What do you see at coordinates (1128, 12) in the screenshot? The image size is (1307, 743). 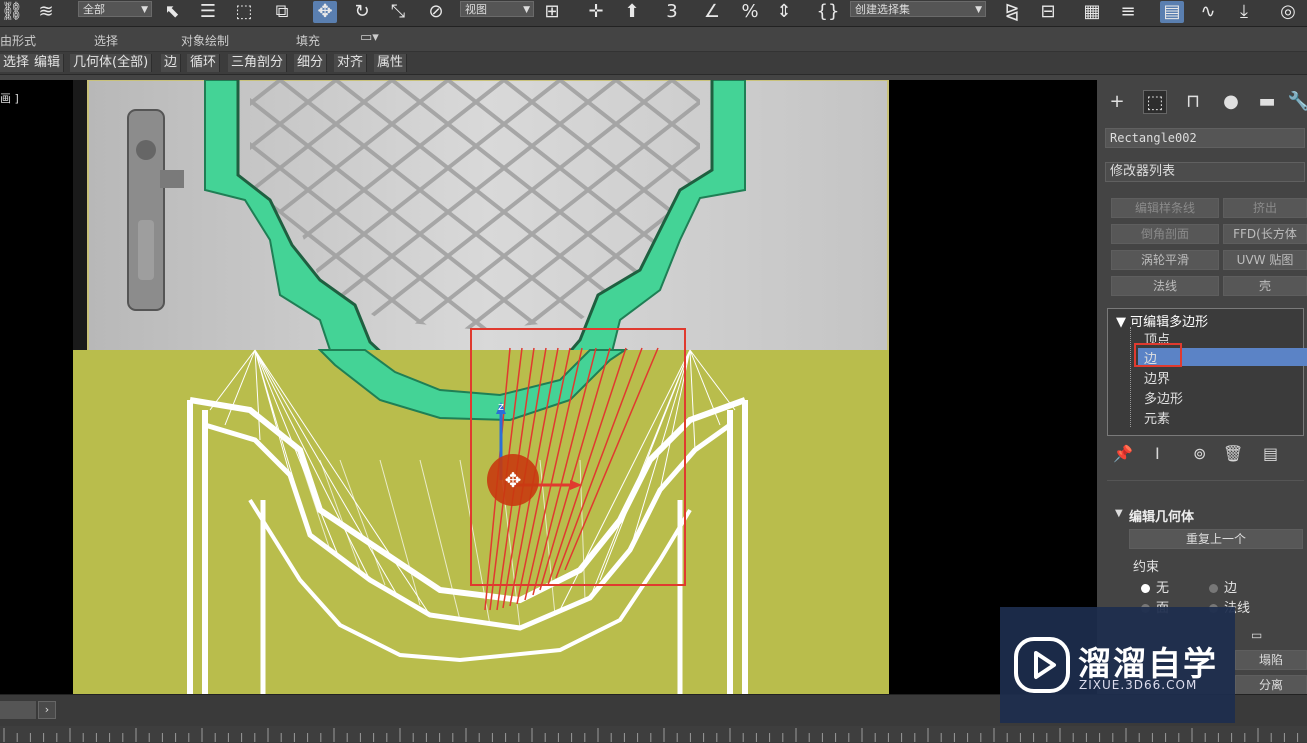 I see `layers-icon: ≡` at bounding box center [1128, 12].